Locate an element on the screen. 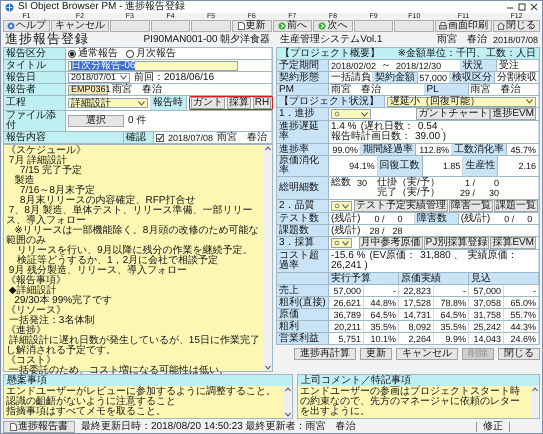 The height and width of the screenshot is (434, 543). table-cell: 9.9% is located at coordinates (451, 339).